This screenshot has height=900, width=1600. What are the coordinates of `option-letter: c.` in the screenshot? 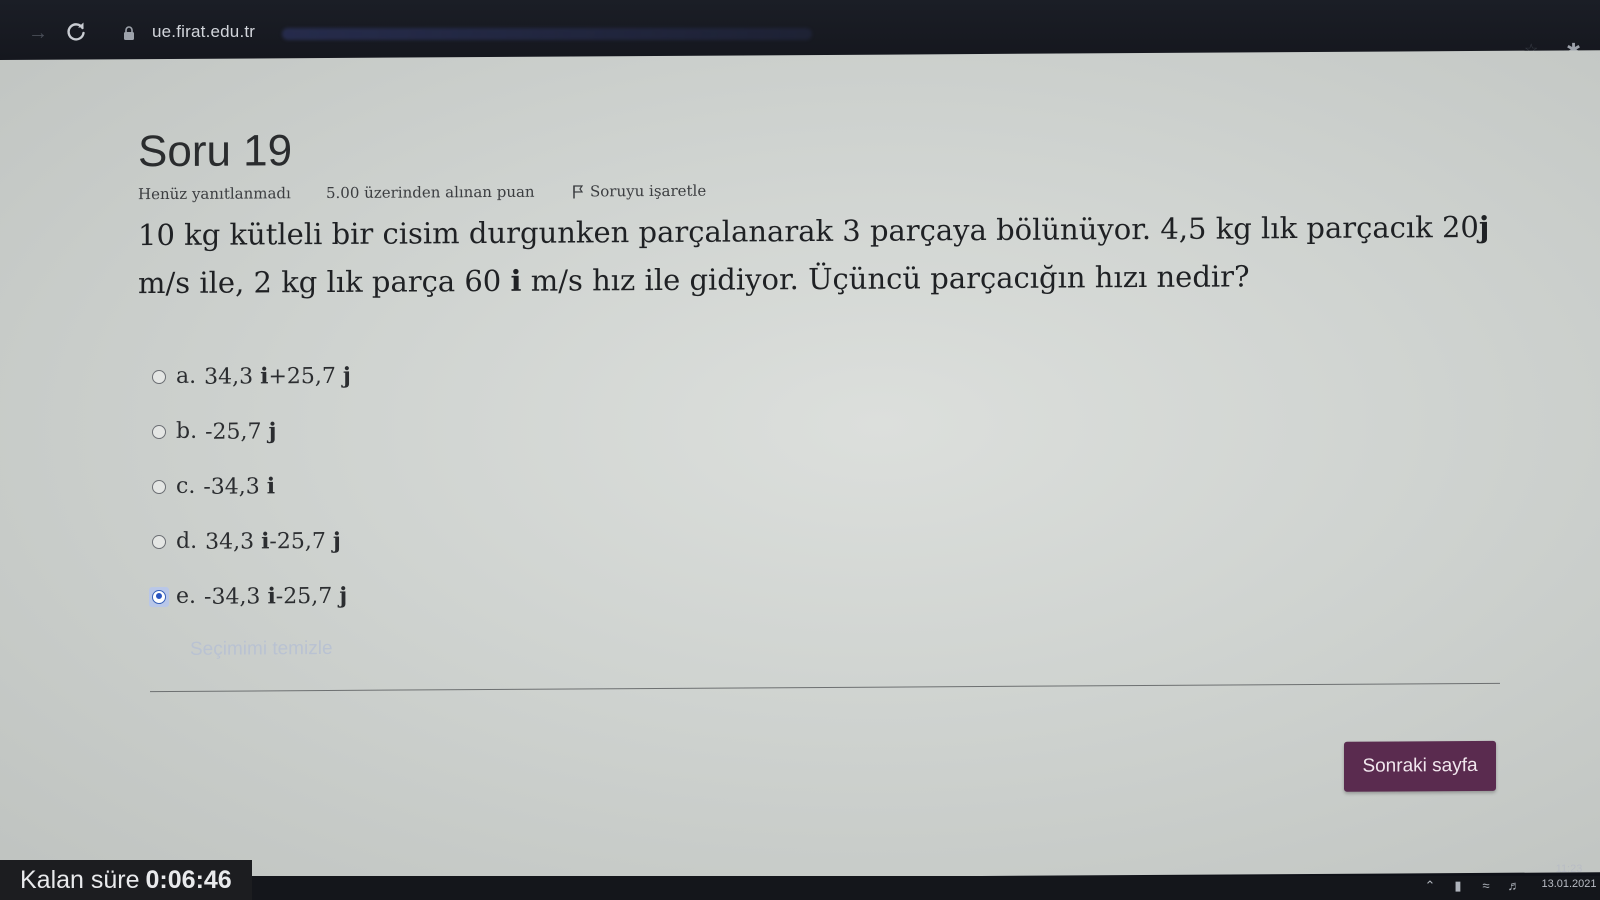 It's located at (186, 486).